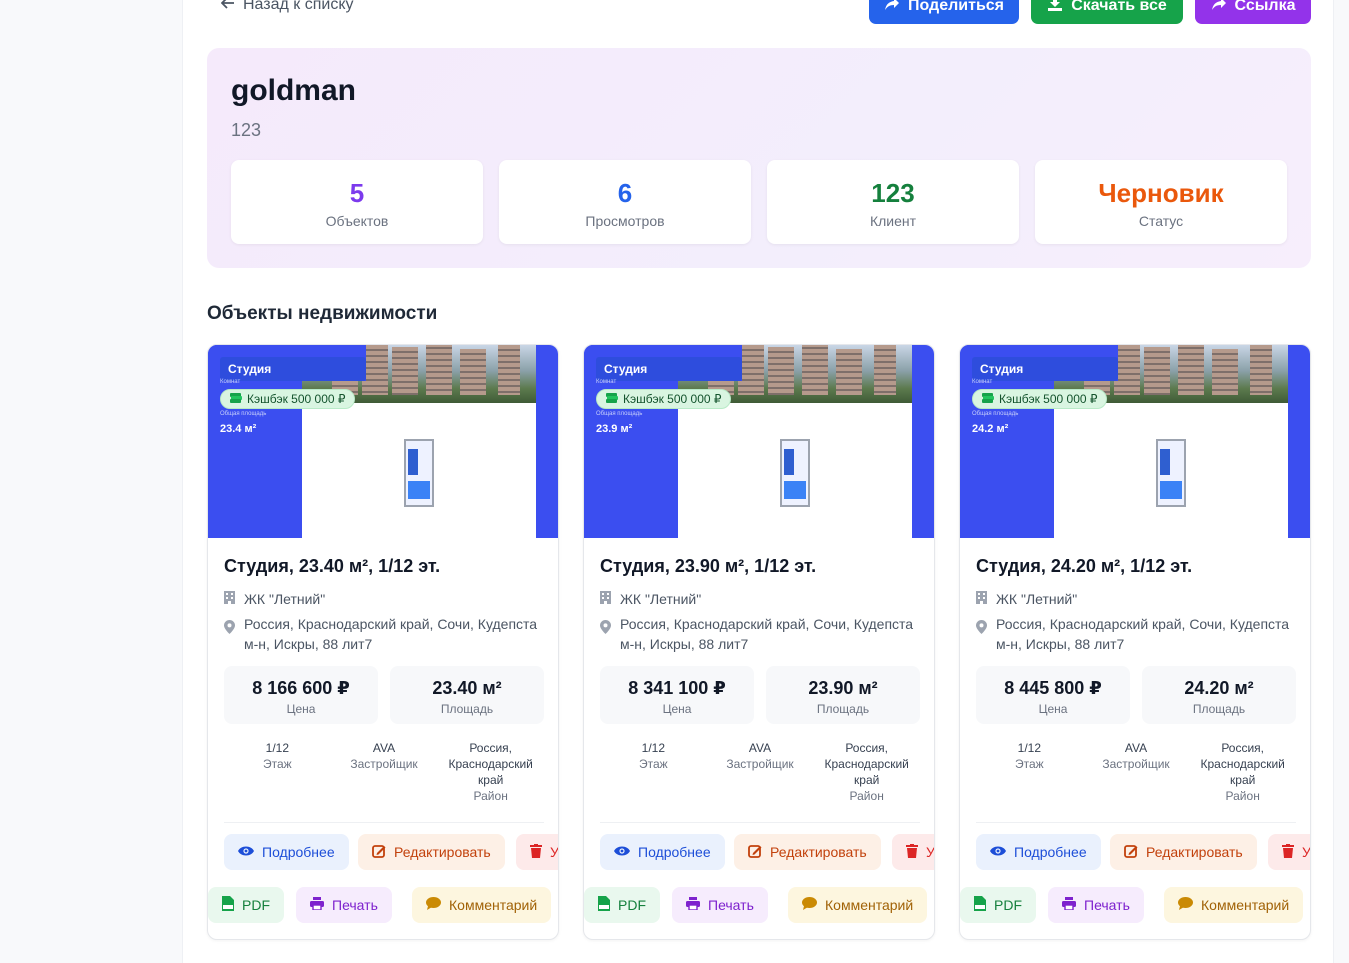  What do you see at coordinates (809, 905) in the screenshot?
I see `comment-icon` at bounding box center [809, 905].